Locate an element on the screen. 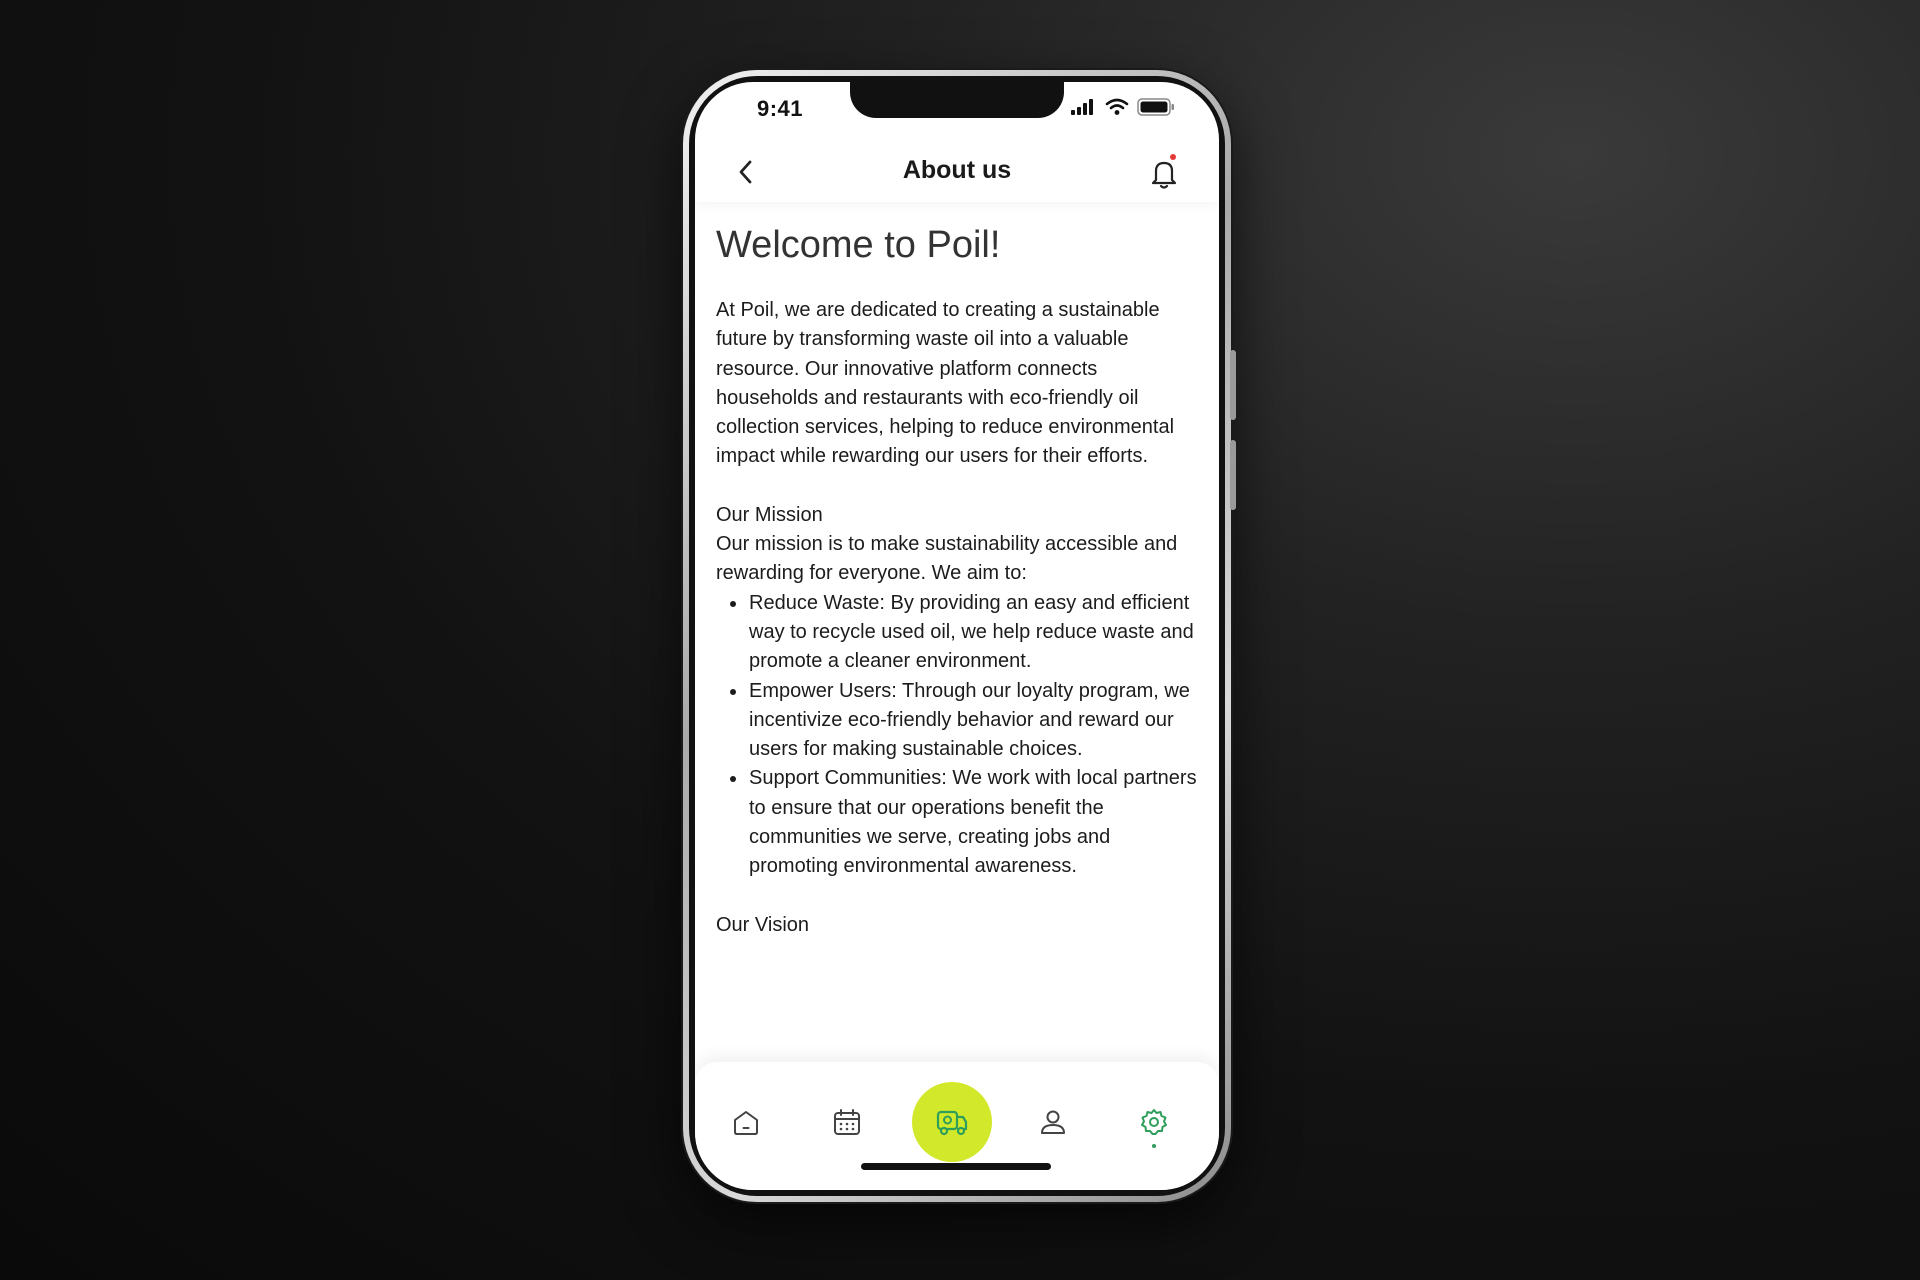 The height and width of the screenshot is (1280, 1920). app-header: About us is located at coordinates (957, 172).